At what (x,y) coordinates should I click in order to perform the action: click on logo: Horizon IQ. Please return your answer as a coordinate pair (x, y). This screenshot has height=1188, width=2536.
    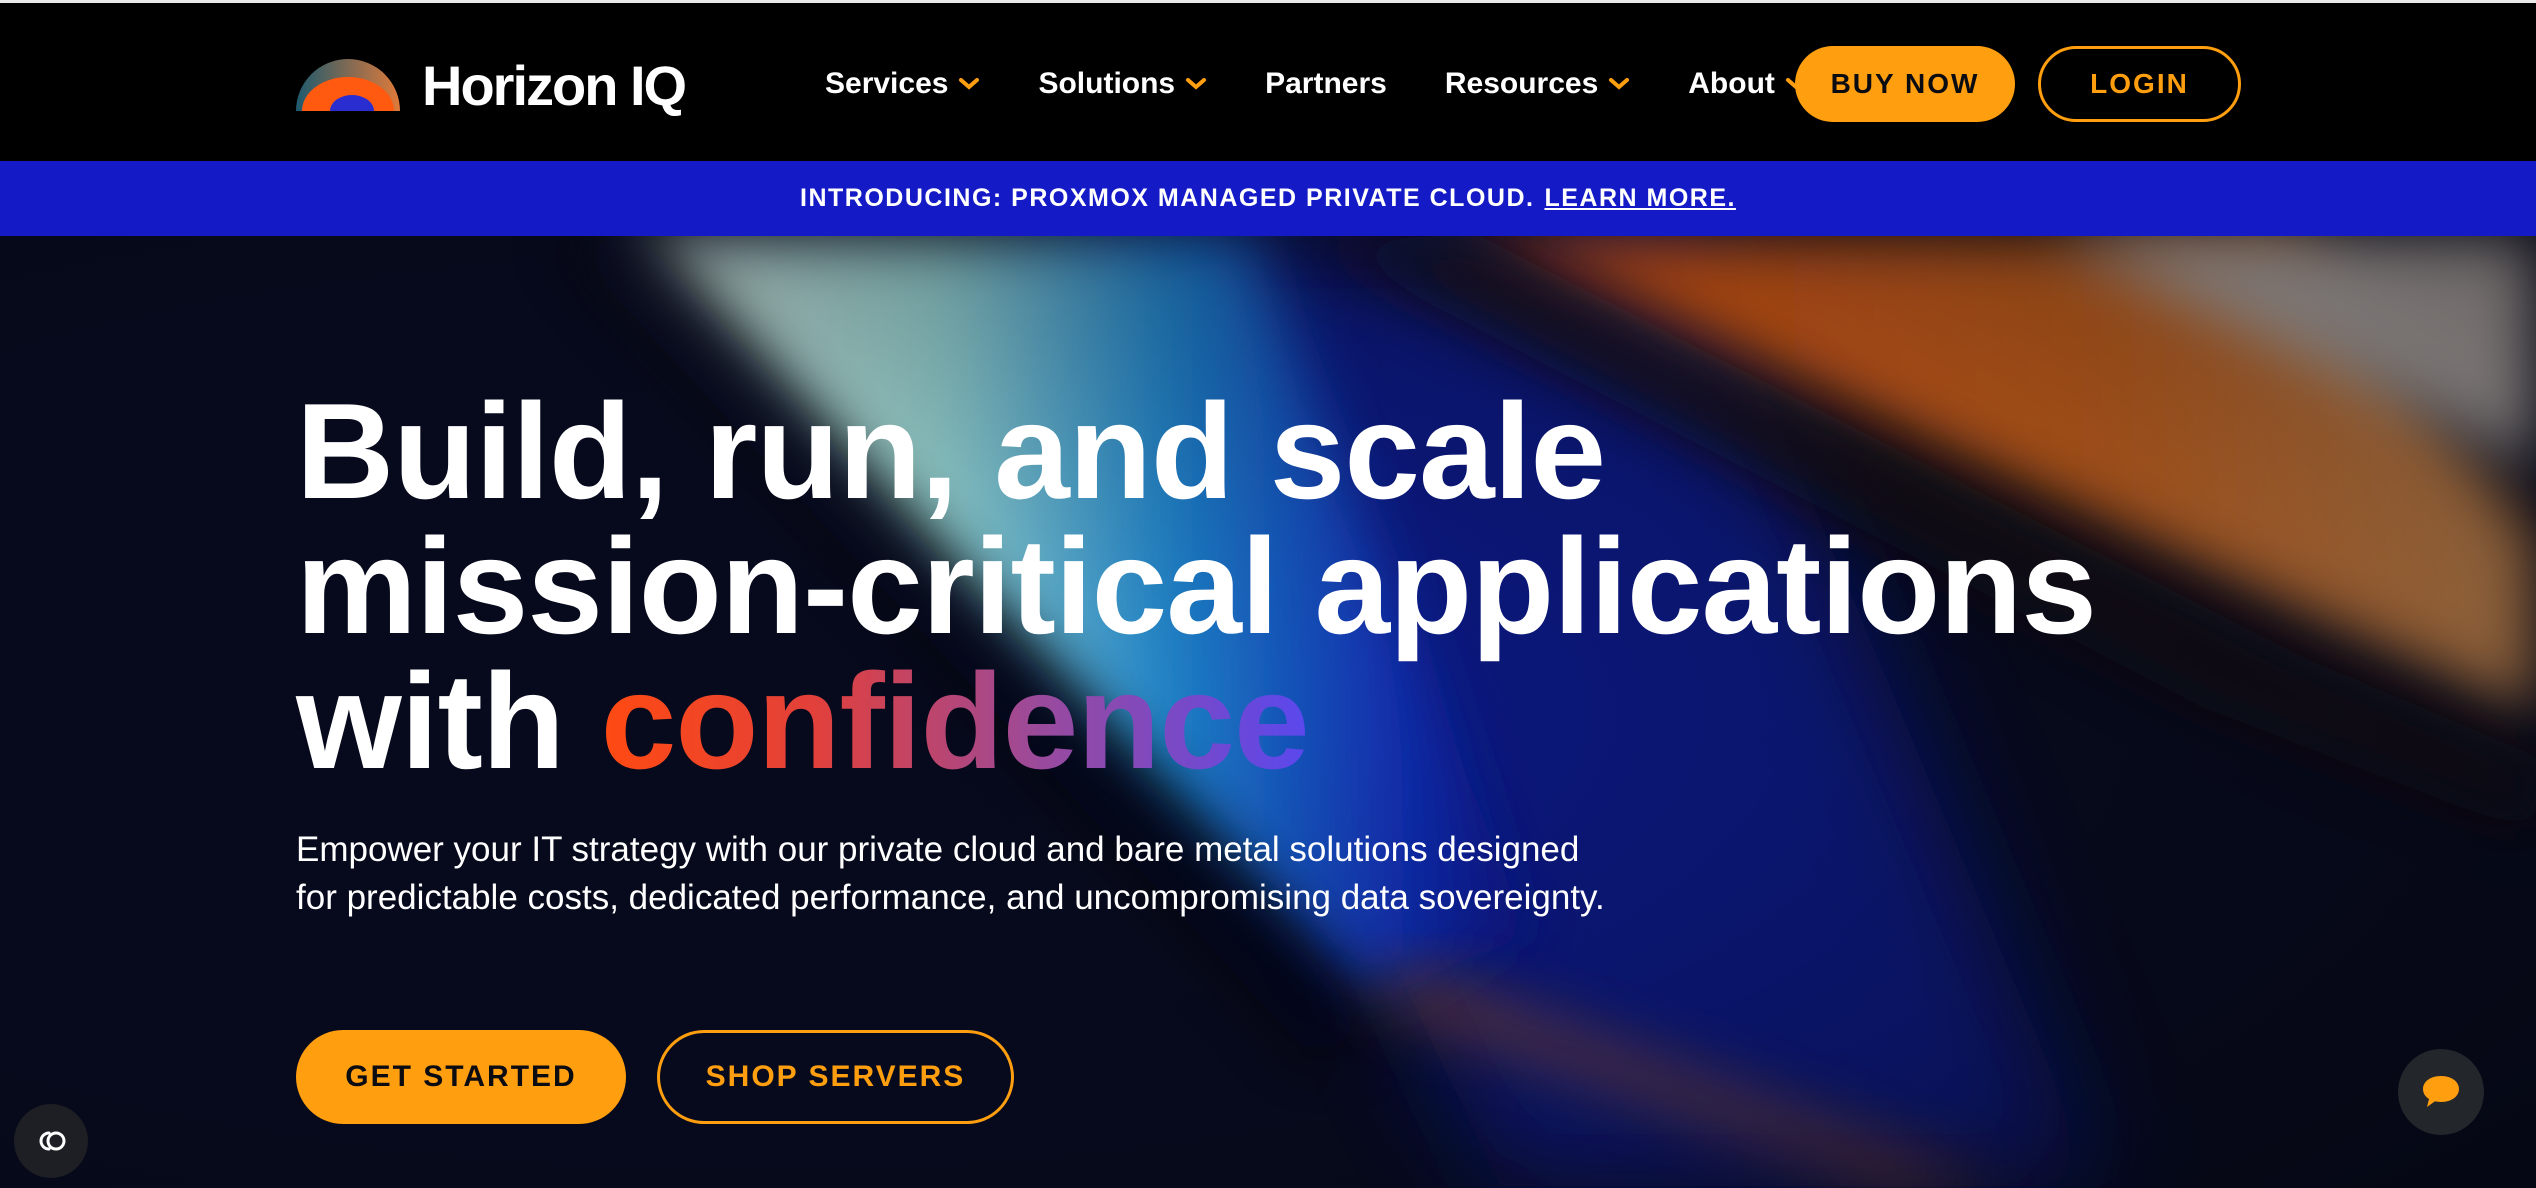
    Looking at the image, I should click on (491, 85).